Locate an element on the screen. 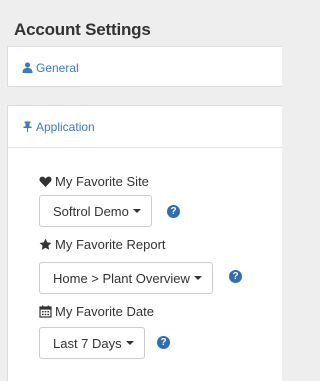  favorite-site-label: My Favorite Site is located at coordinates (102, 181).